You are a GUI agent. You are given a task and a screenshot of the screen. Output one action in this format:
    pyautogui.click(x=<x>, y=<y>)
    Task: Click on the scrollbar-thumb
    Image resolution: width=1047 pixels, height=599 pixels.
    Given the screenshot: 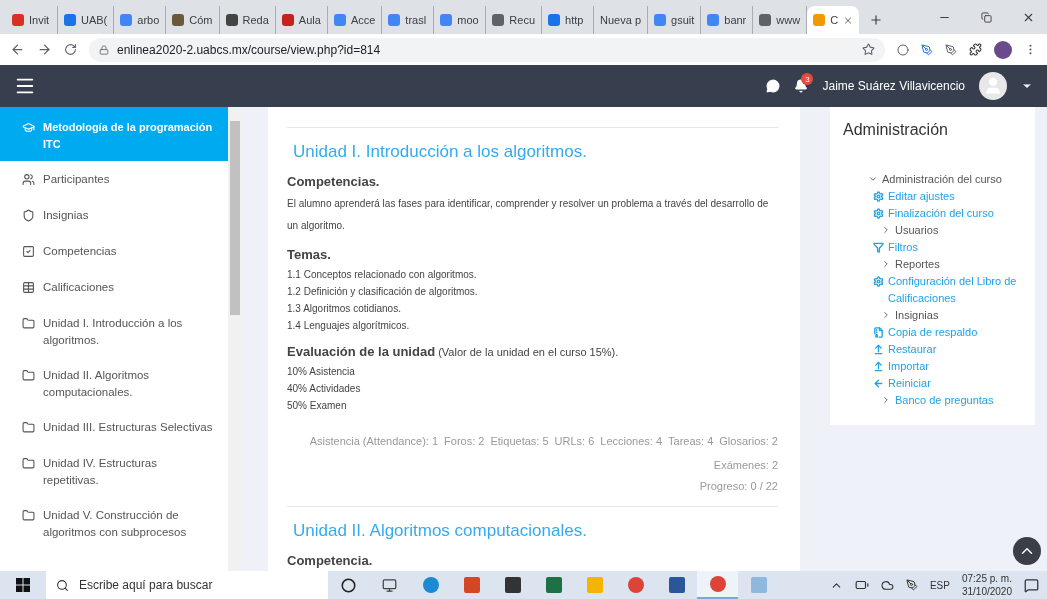 What is the action you would take?
    pyautogui.click(x=235, y=218)
    